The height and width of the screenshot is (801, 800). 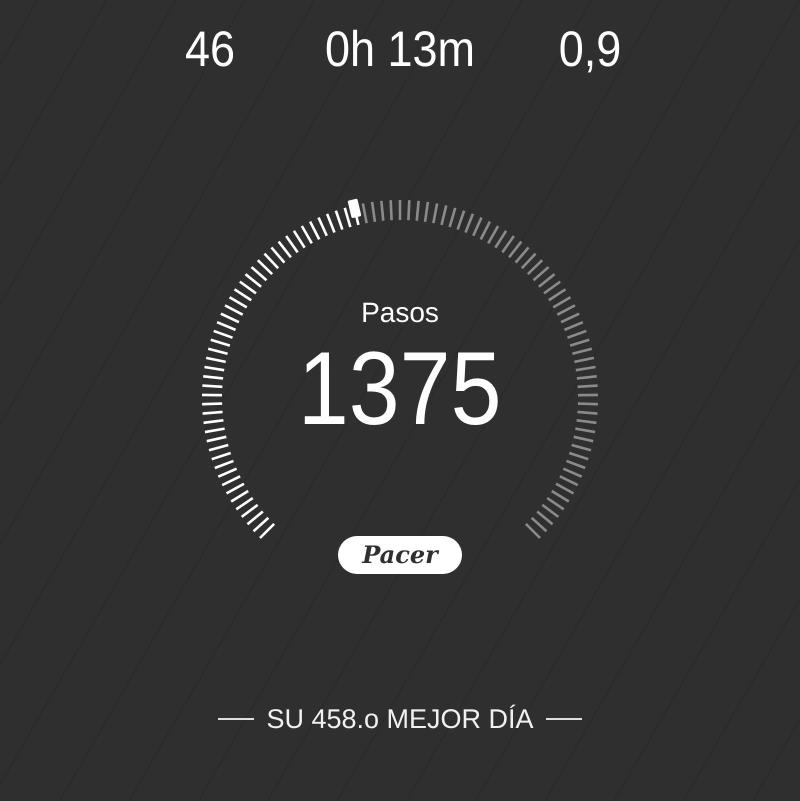 What do you see at coordinates (355, 208) in the screenshot?
I see `progress-marker` at bounding box center [355, 208].